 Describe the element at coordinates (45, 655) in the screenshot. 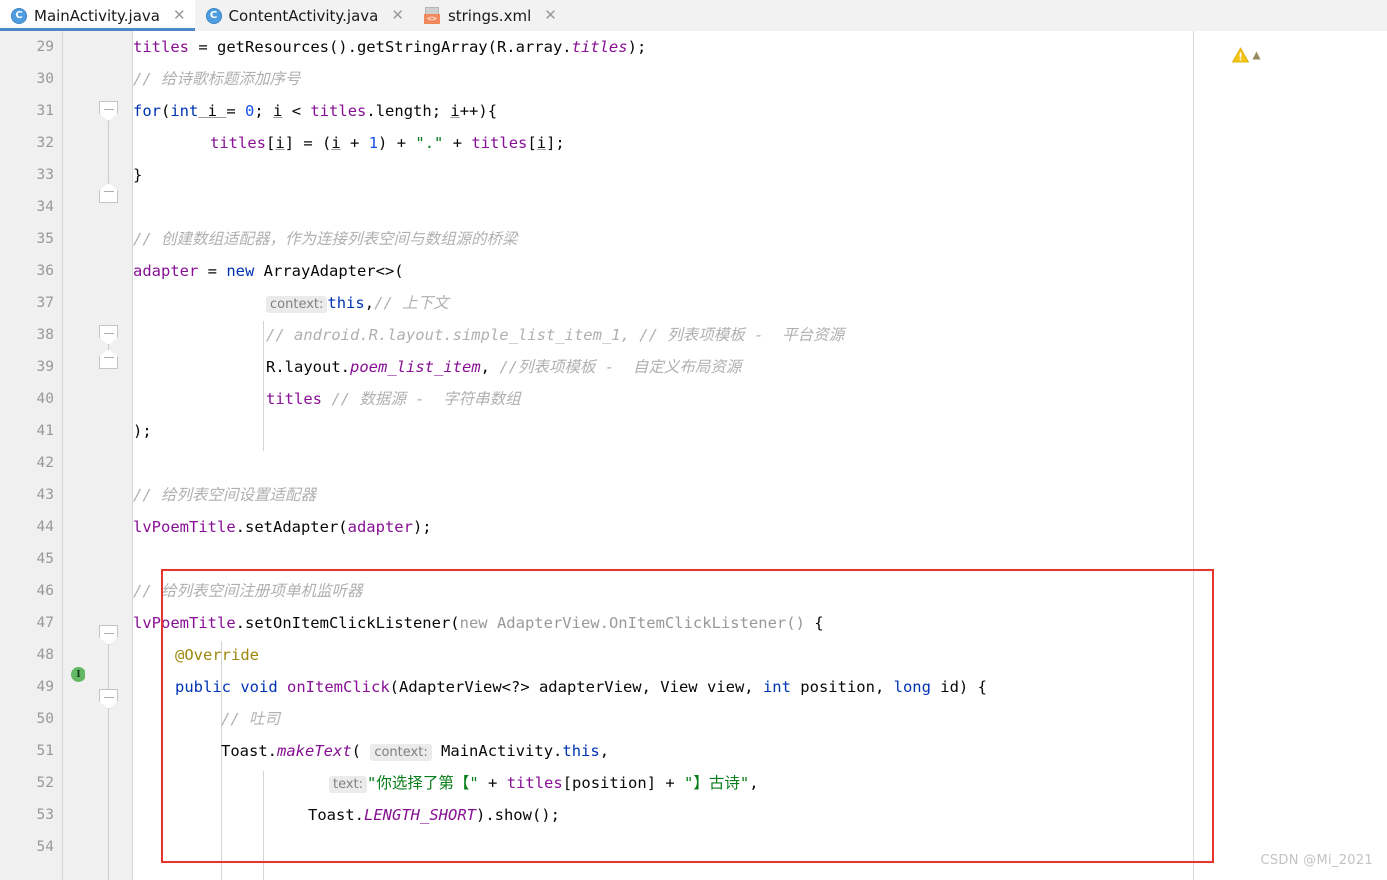

I see `line-number: 48` at that location.